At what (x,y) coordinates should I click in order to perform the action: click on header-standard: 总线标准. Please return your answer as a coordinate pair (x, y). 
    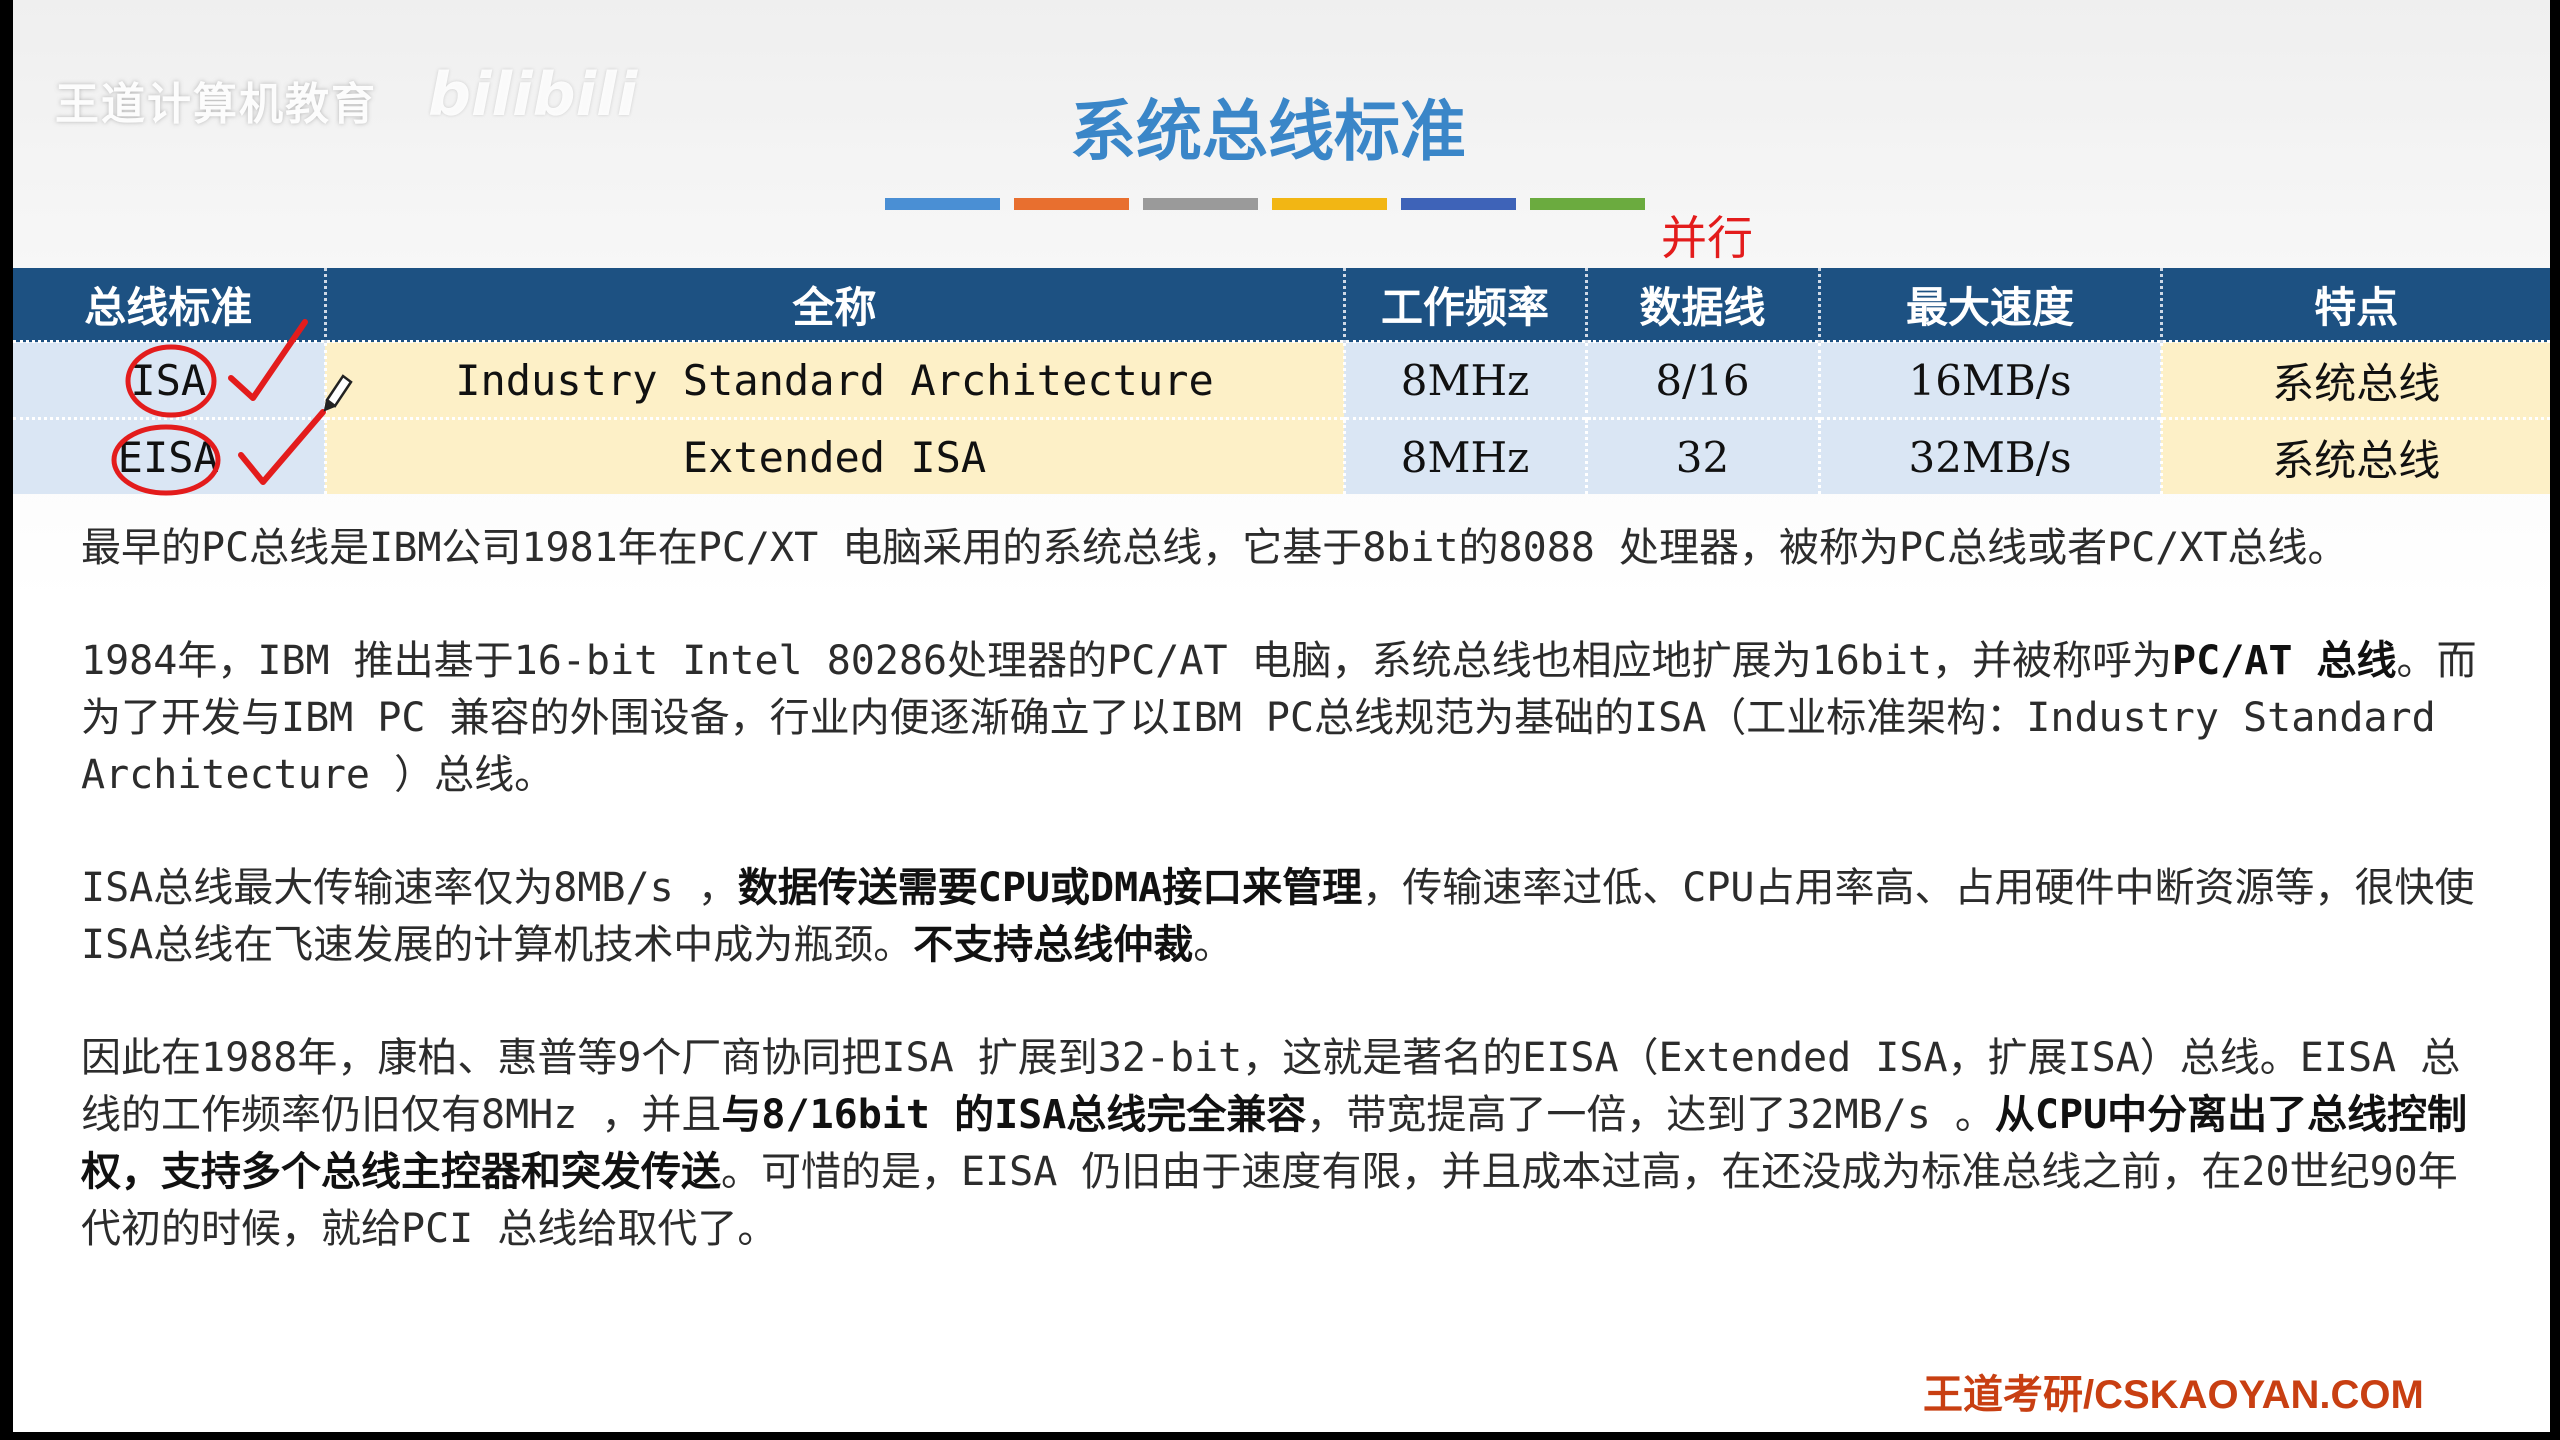
    Looking at the image, I should click on (169, 305).